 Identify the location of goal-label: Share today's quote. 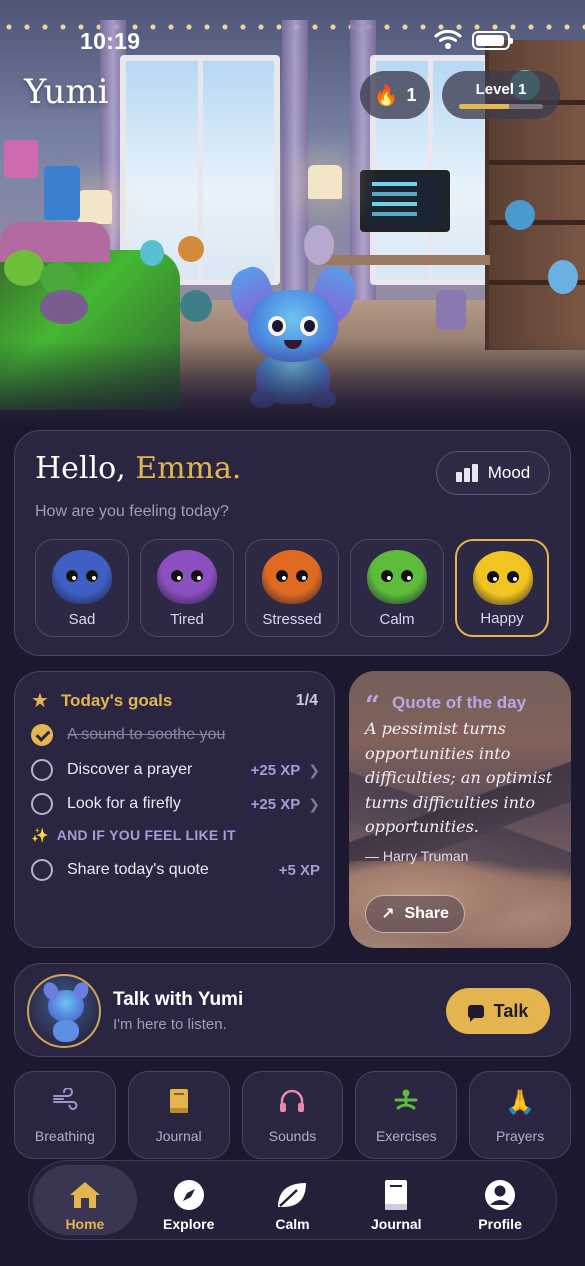
(138, 869).